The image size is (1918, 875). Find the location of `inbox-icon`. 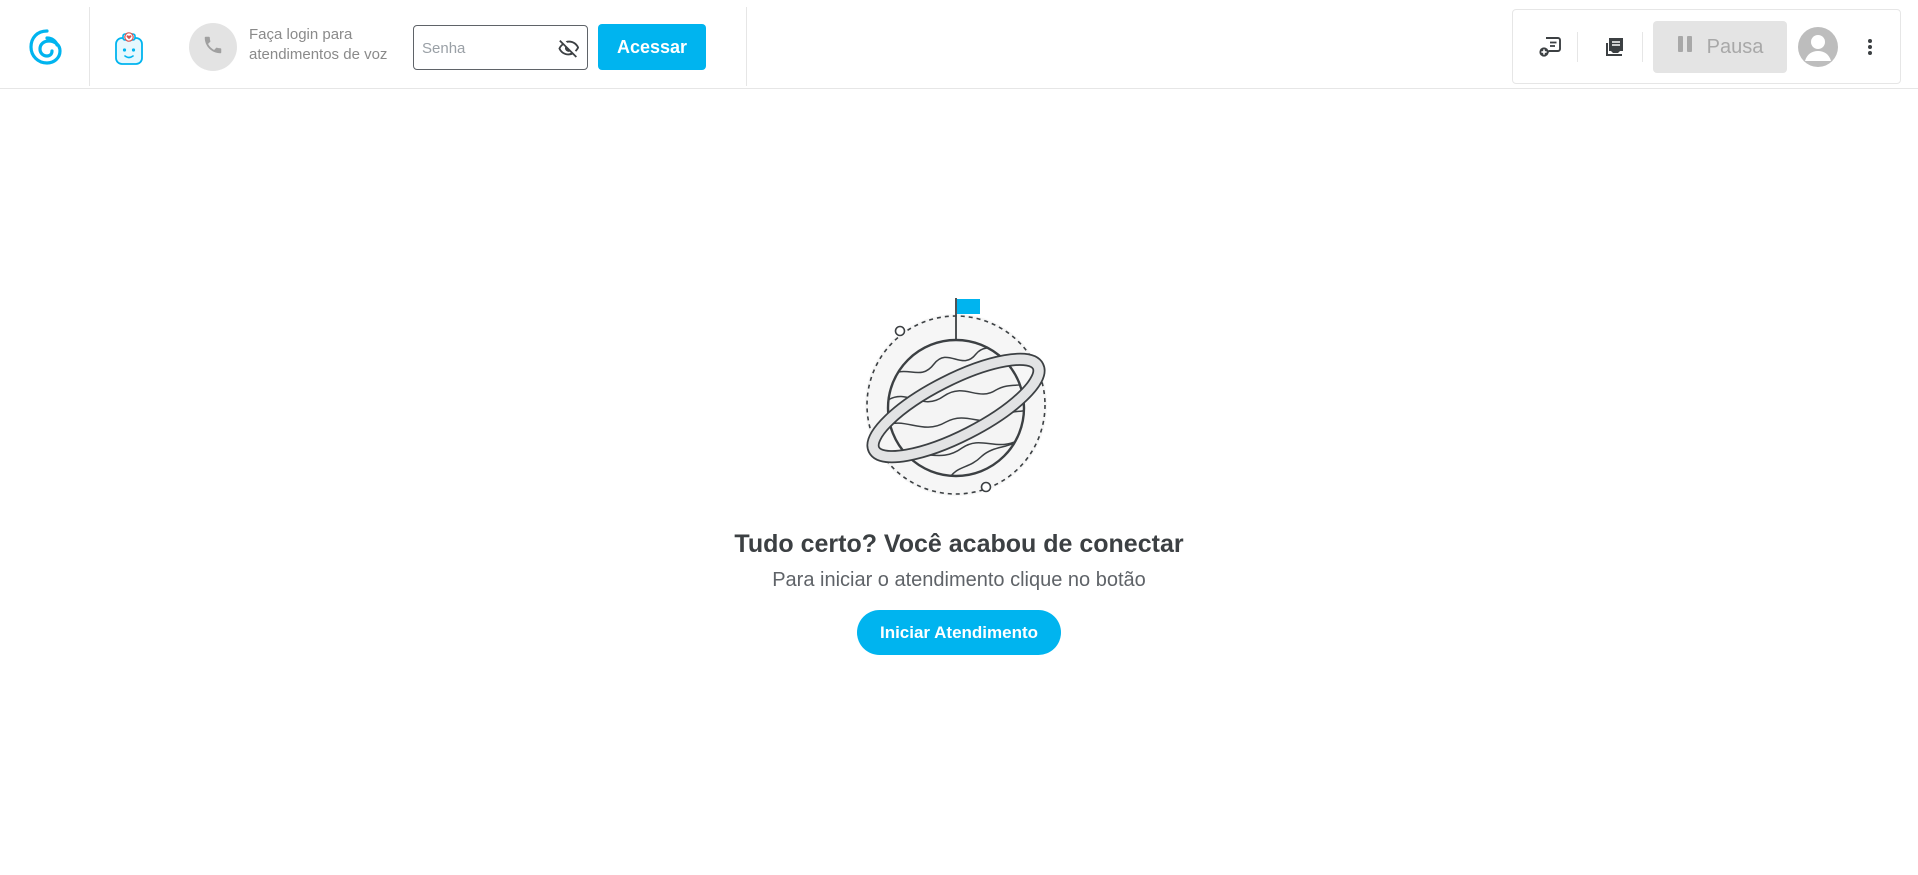

inbox-icon is located at coordinates (1615, 47).